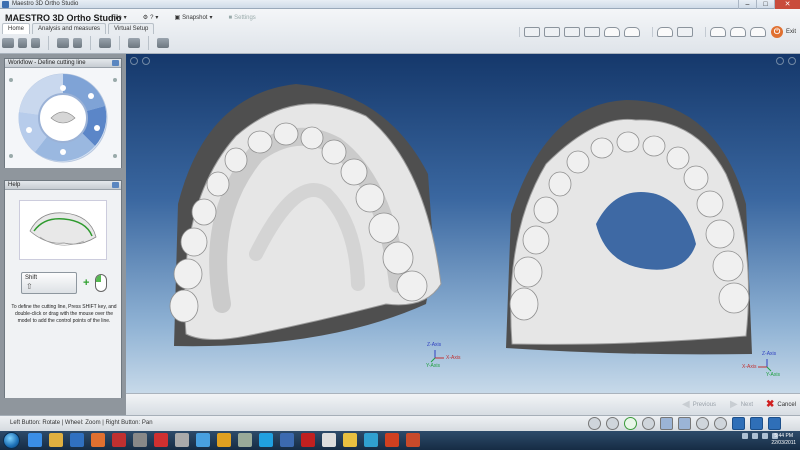 Image resolution: width=800 pixels, height=450 pixels. I want to click on menu-settings: ■ Settings, so click(241, 17).